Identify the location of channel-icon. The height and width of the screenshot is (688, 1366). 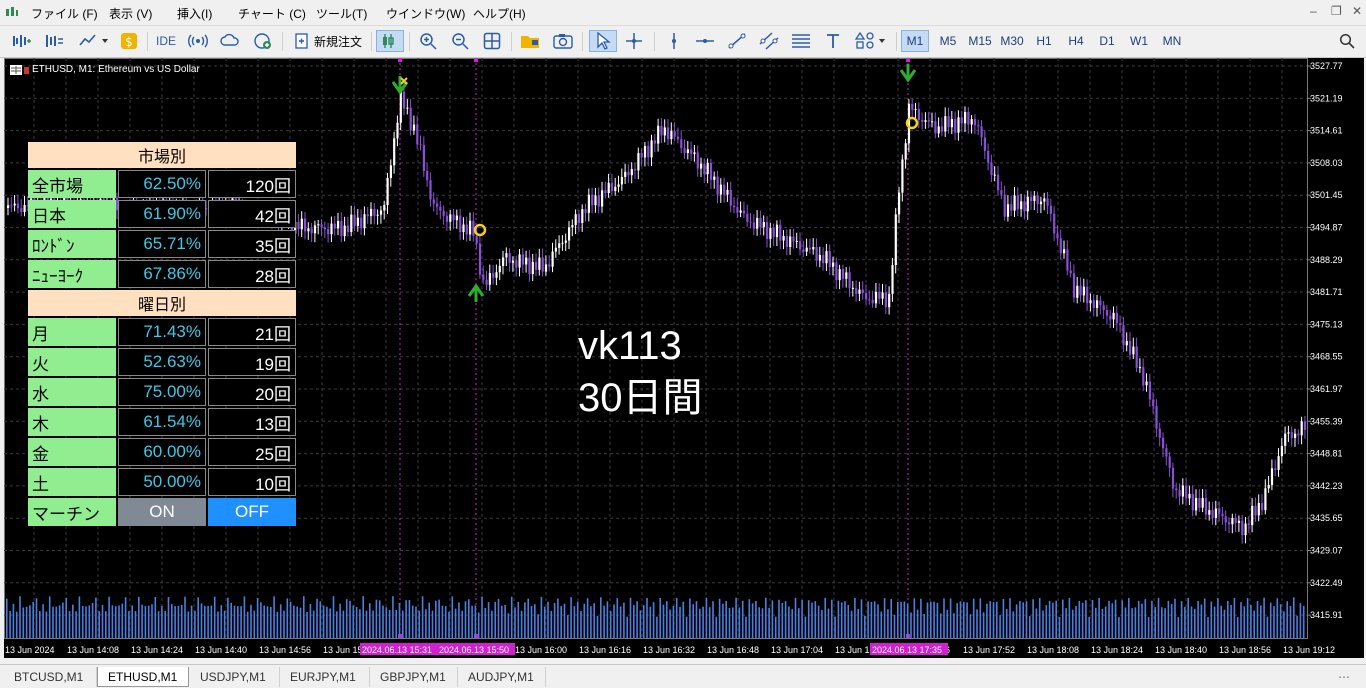
(769, 41).